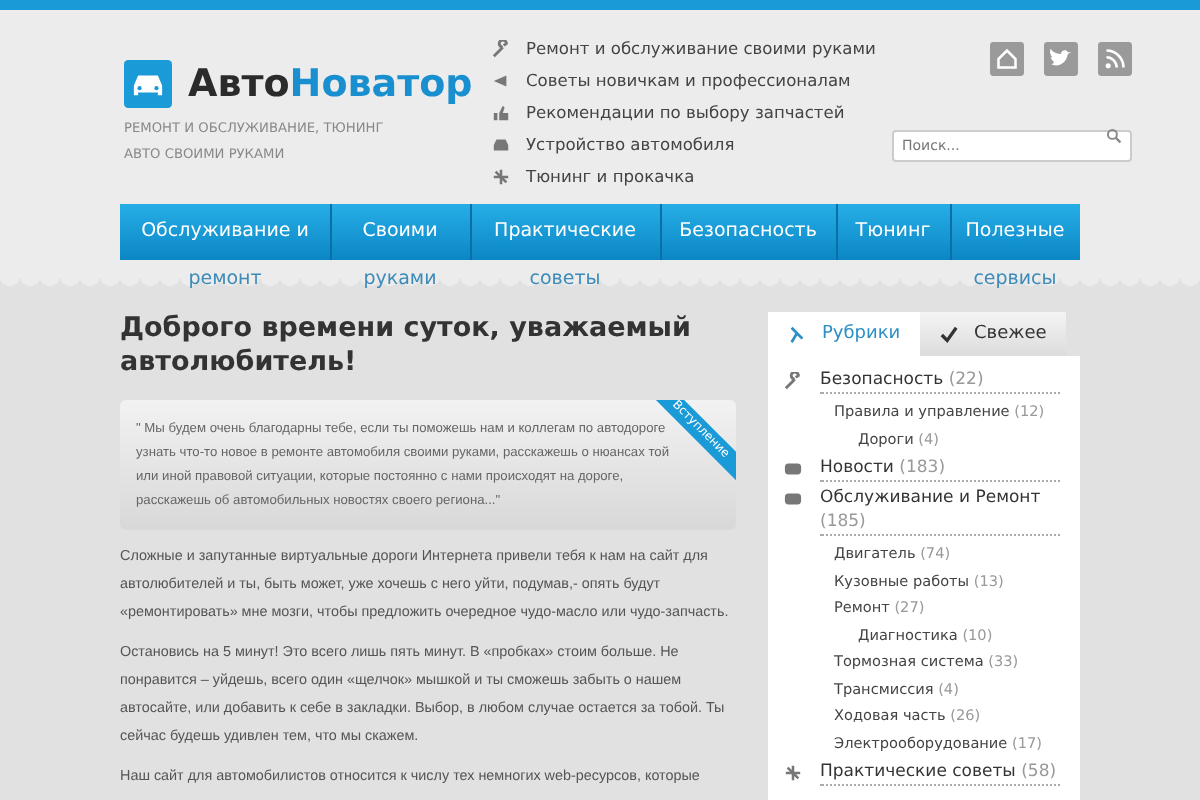 The height and width of the screenshot is (800, 1200). Describe the element at coordinates (993, 334) in the screenshot. I see `sidebar-tab: Свежее` at that location.